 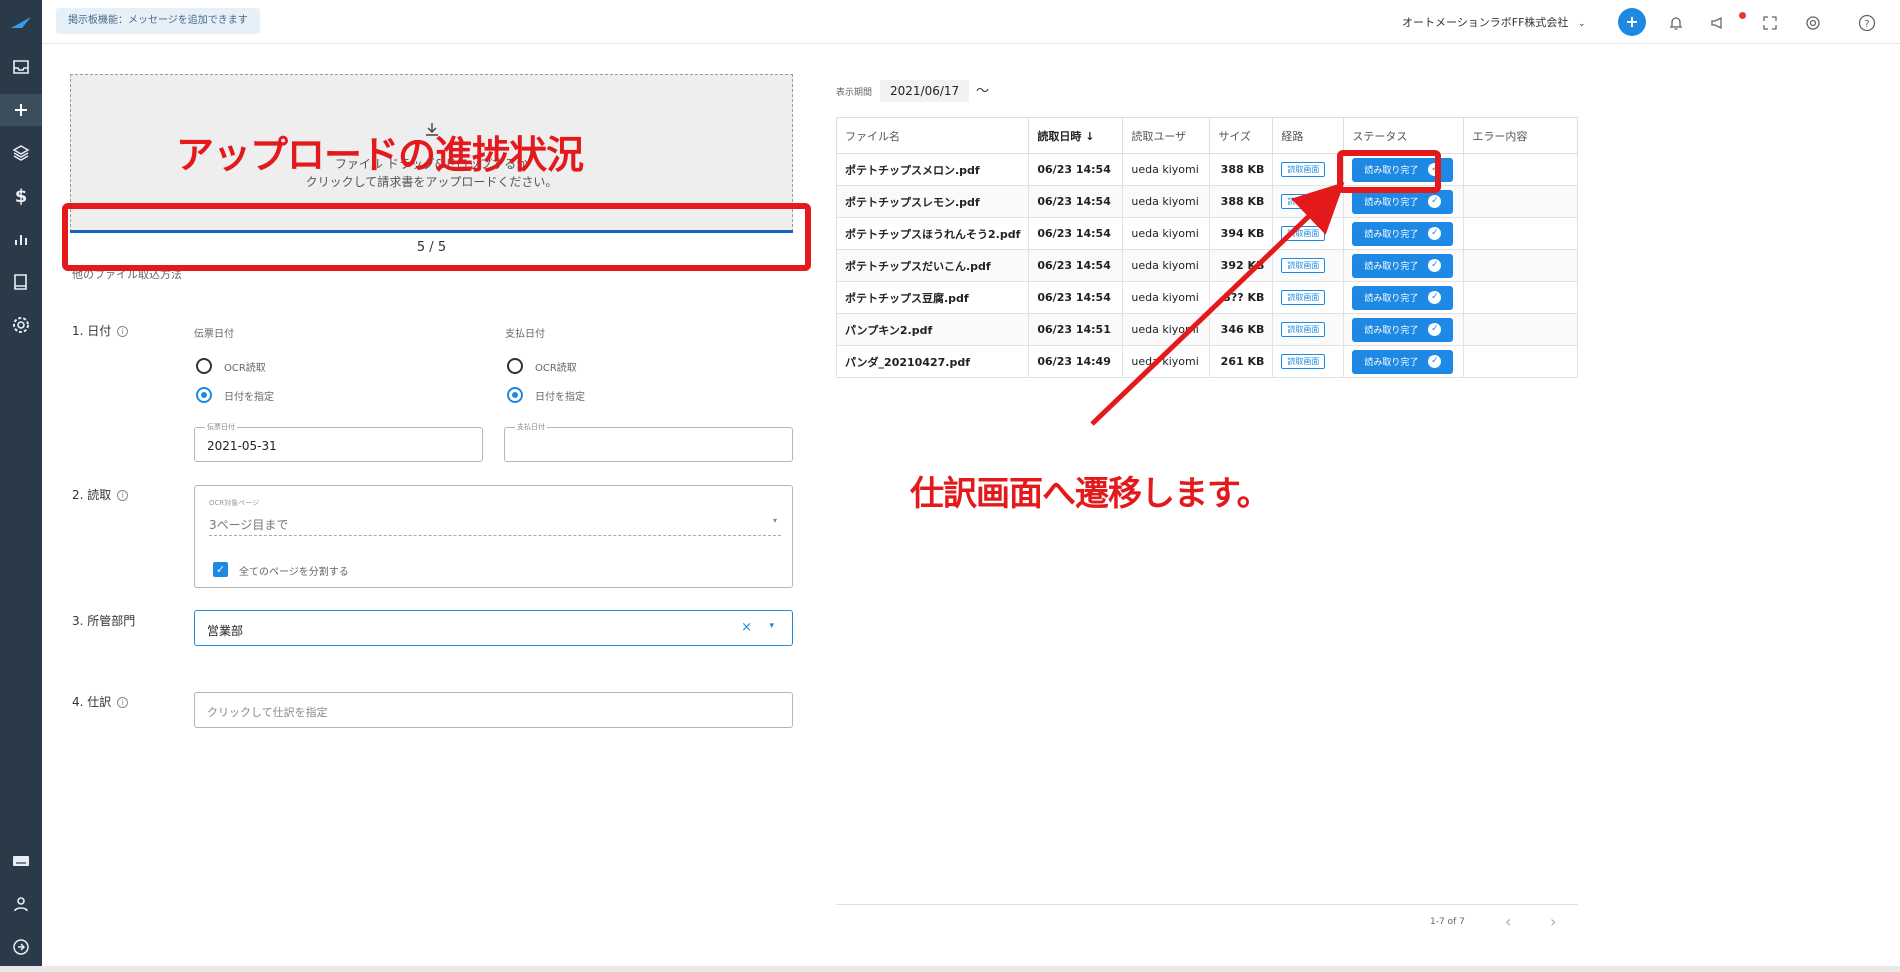 What do you see at coordinates (1867, 23) in the screenshot?
I see `help-icon: ?` at bounding box center [1867, 23].